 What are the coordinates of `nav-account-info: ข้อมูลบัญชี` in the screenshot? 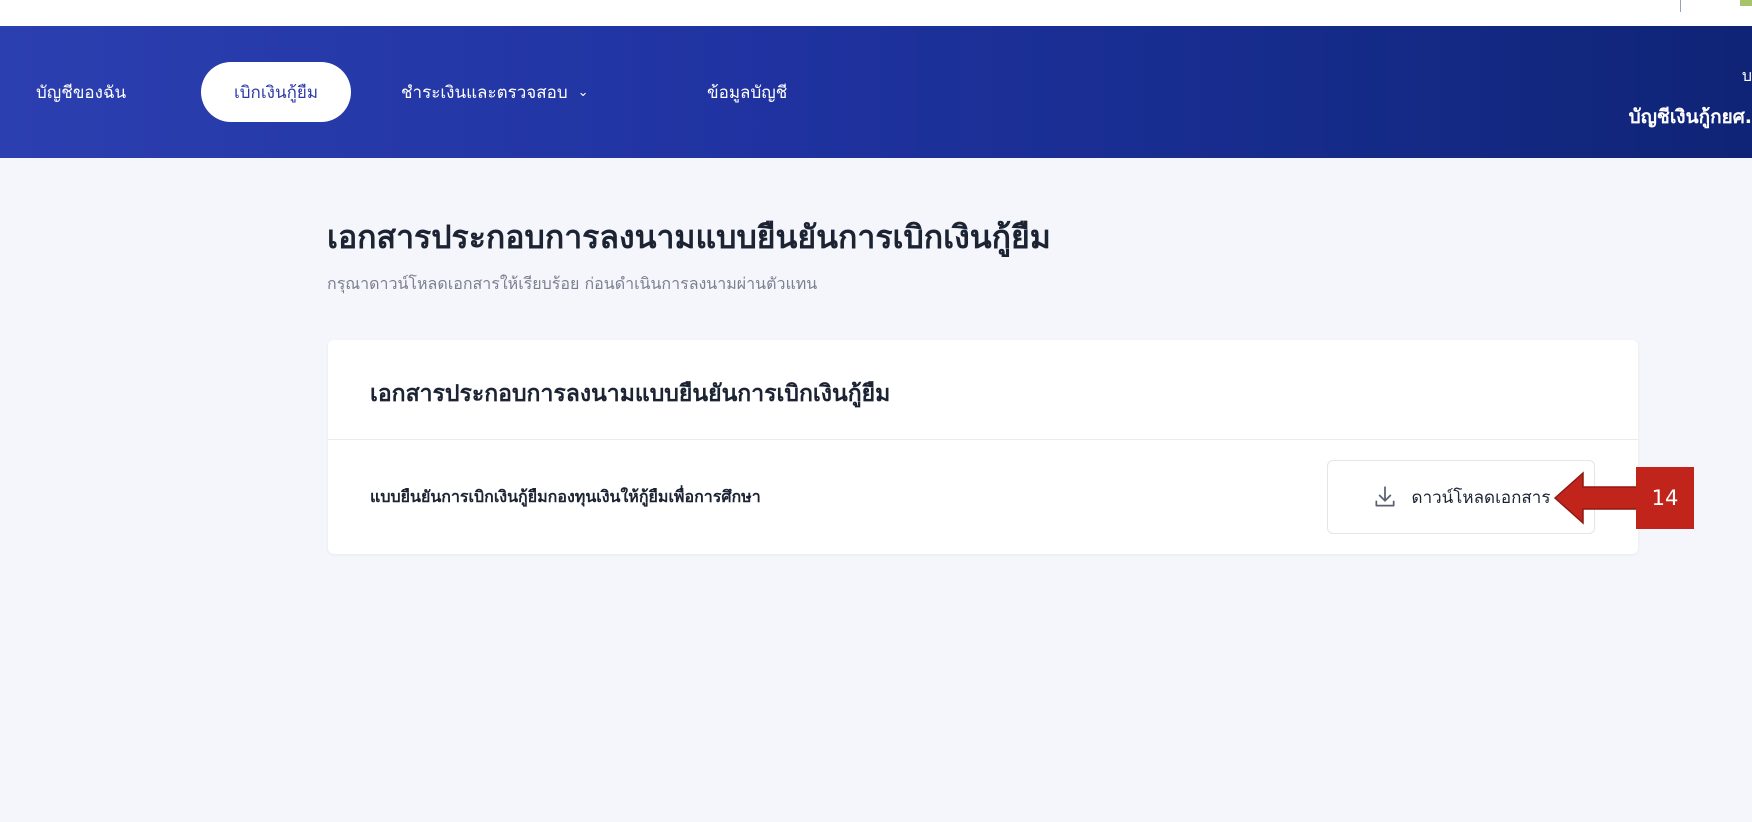 It's located at (747, 92).